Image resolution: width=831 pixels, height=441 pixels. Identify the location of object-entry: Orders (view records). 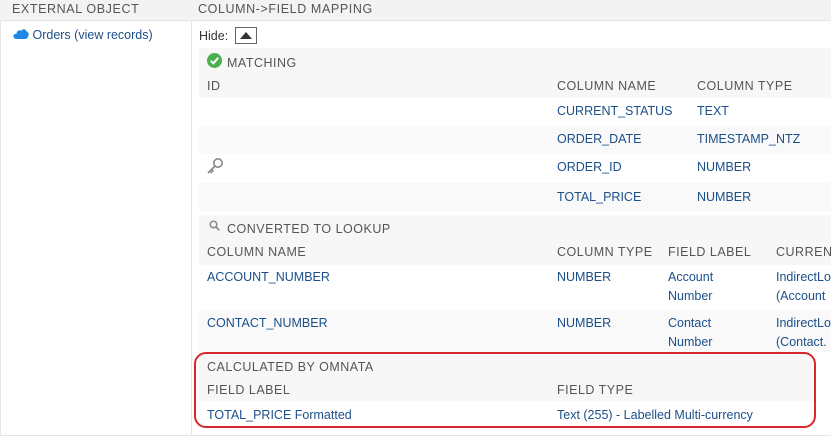
(83, 35).